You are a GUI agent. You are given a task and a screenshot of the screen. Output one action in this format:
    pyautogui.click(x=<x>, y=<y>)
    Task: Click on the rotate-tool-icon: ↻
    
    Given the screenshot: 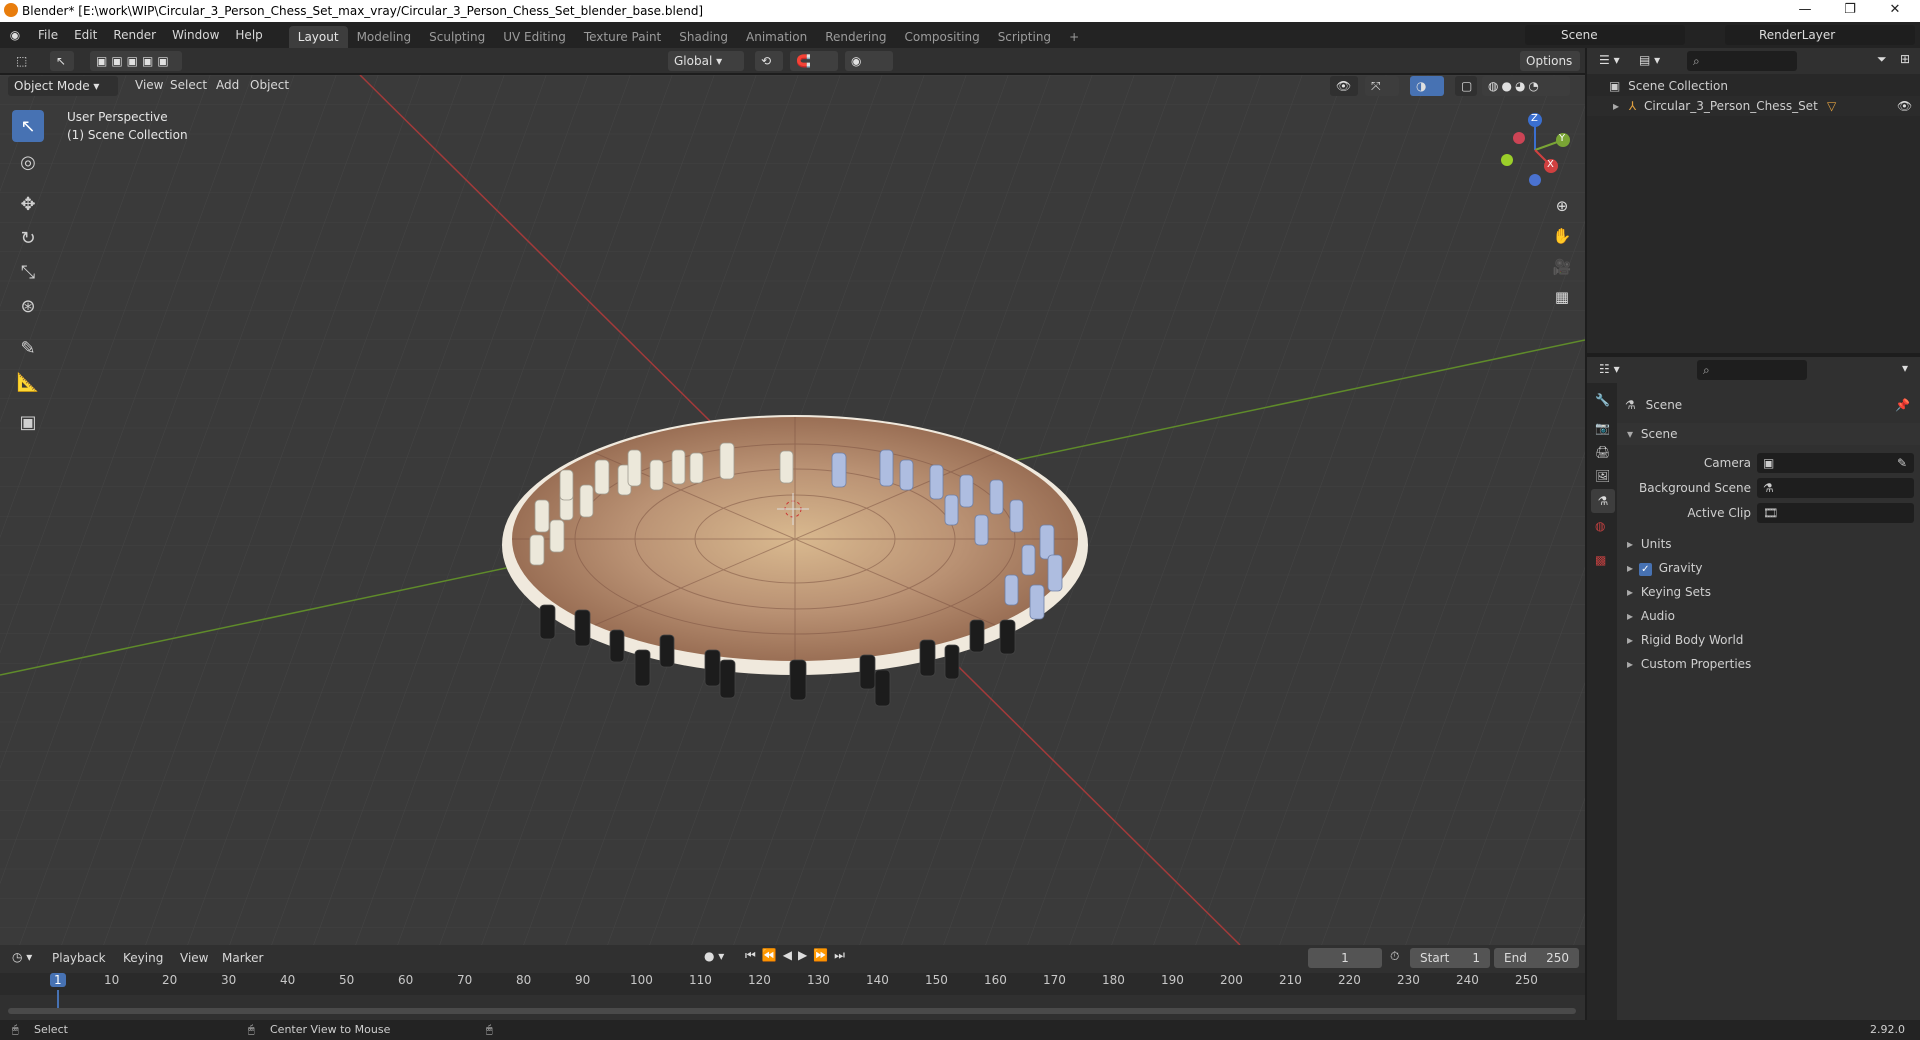 What is the action you would take?
    pyautogui.click(x=28, y=238)
    